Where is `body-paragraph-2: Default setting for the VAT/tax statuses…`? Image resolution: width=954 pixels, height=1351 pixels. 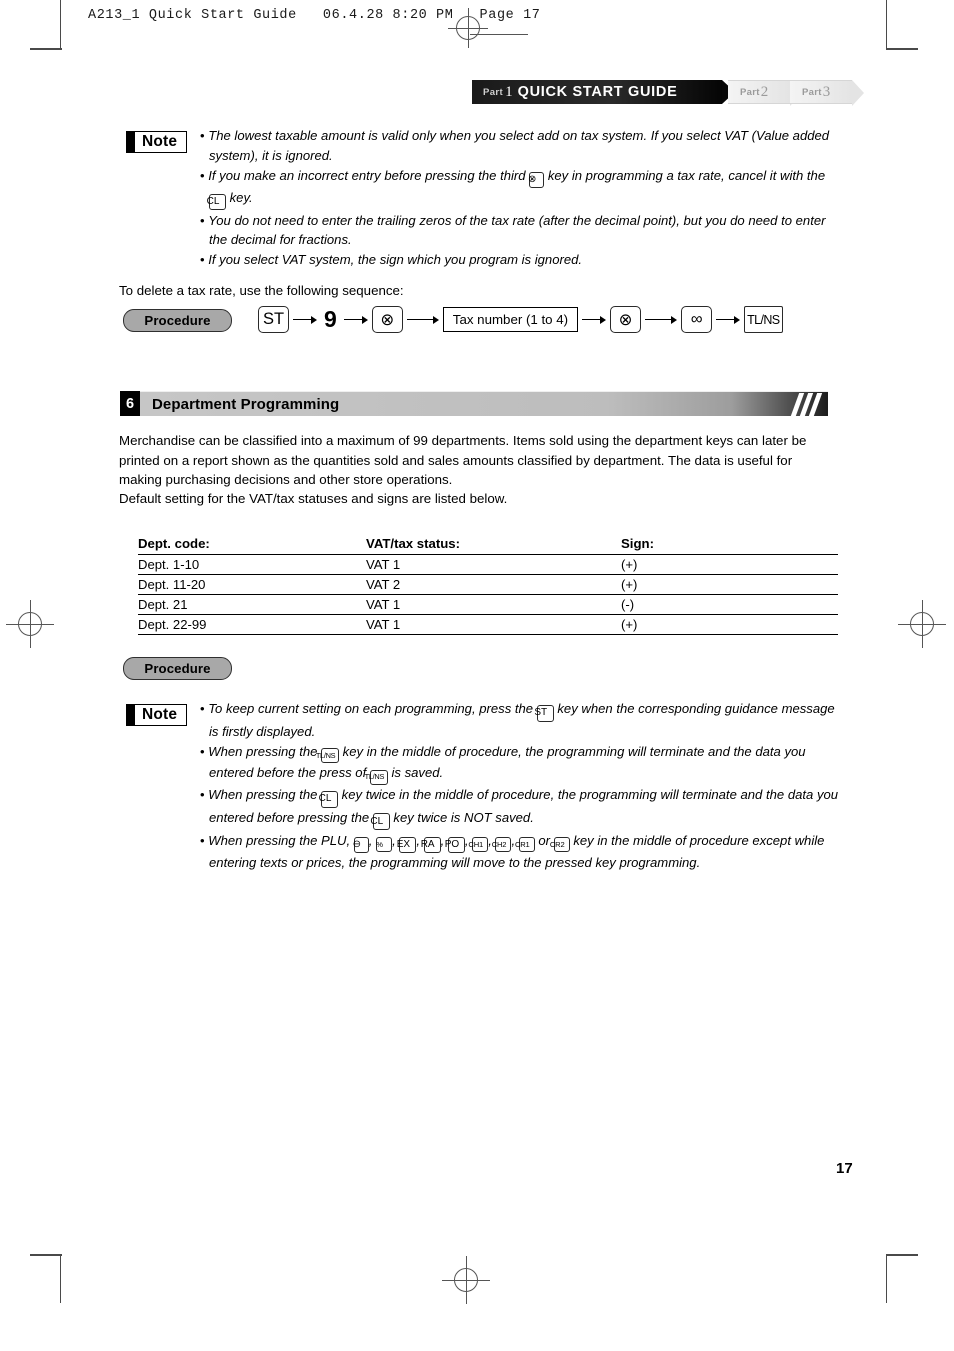 body-paragraph-2: Default setting for the VAT/tax statuses… is located at coordinates (313, 498).